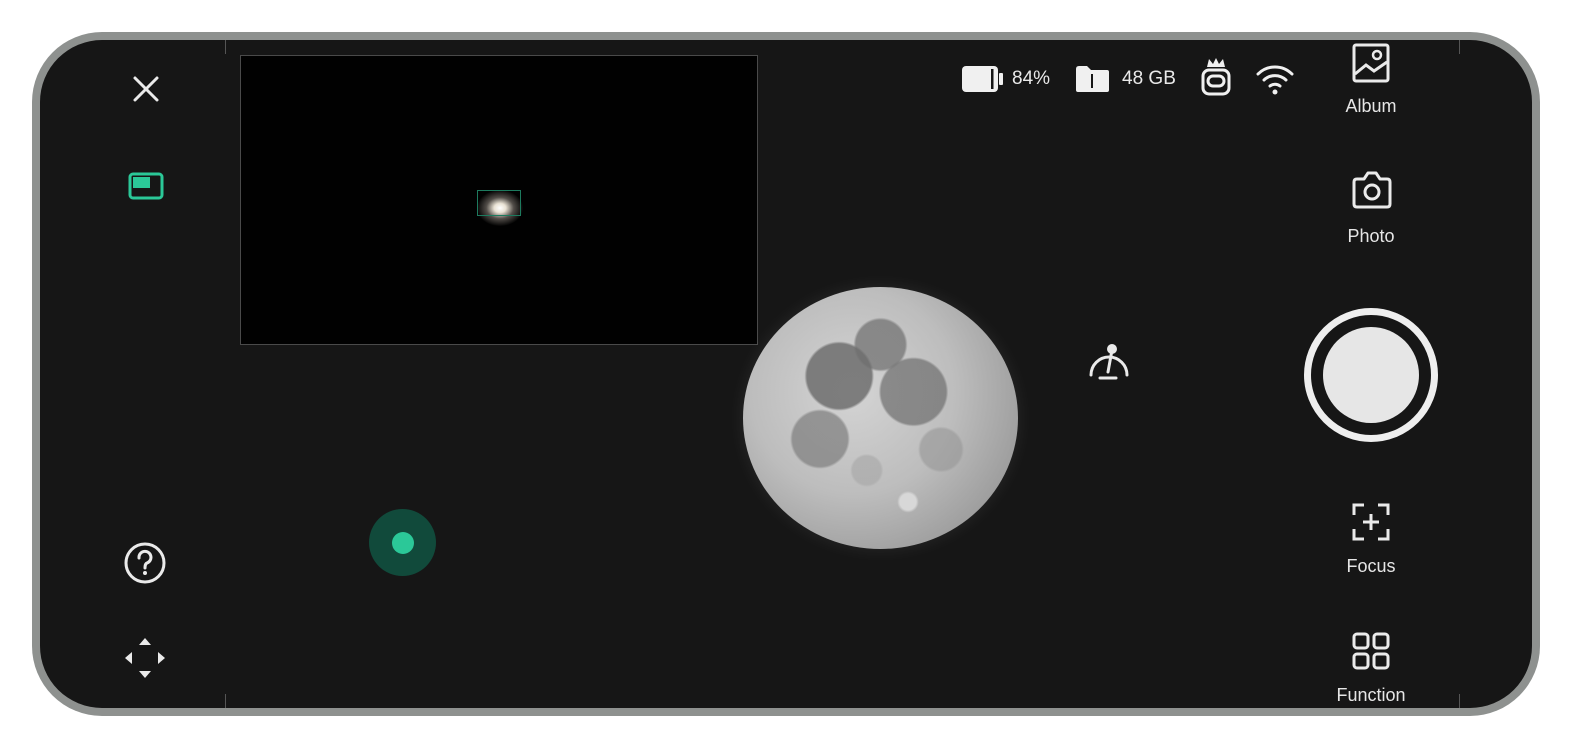  I want to click on focus-icon, so click(1371, 522).